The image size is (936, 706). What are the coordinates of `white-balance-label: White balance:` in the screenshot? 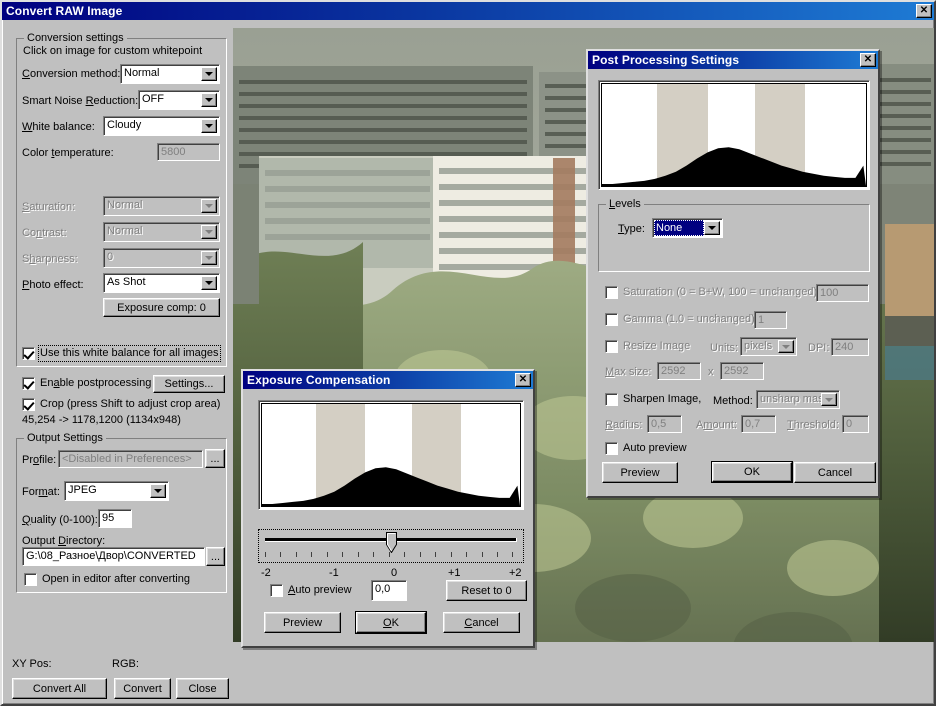 It's located at (58, 127).